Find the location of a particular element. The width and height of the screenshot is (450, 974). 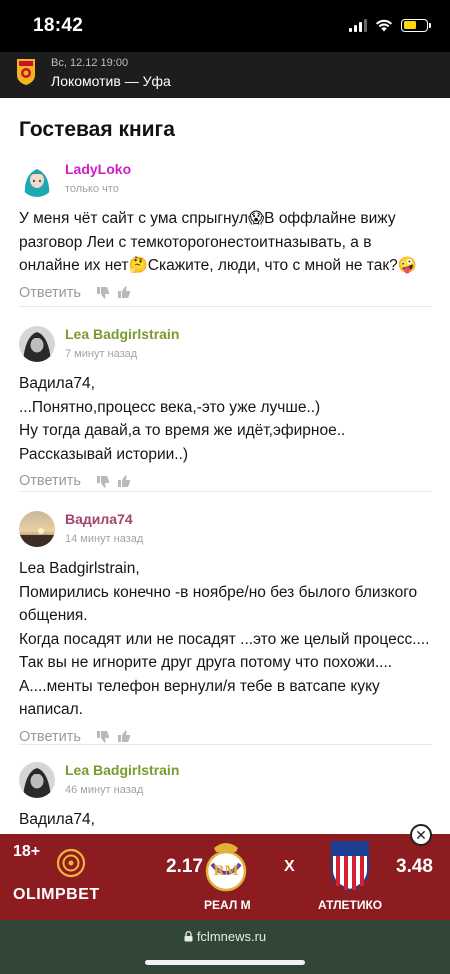

comment-time: только что is located at coordinates (92, 189).